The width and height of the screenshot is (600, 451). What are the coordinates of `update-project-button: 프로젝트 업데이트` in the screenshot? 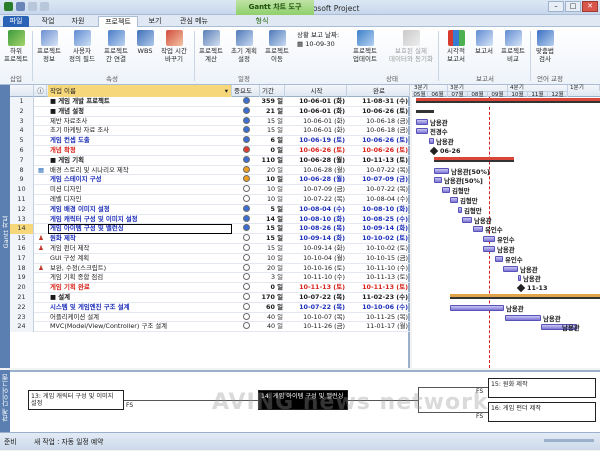 It's located at (365, 46).